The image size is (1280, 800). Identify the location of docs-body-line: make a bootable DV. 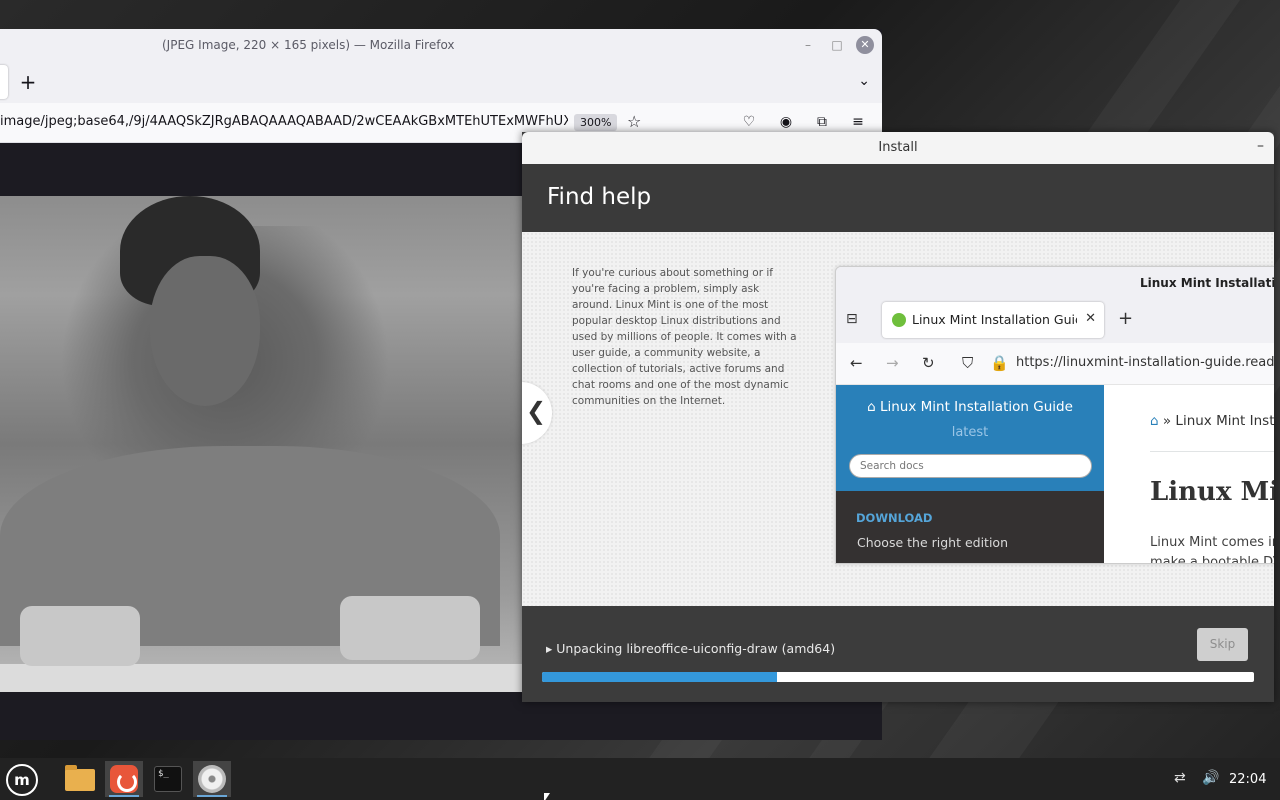
(1212, 559).